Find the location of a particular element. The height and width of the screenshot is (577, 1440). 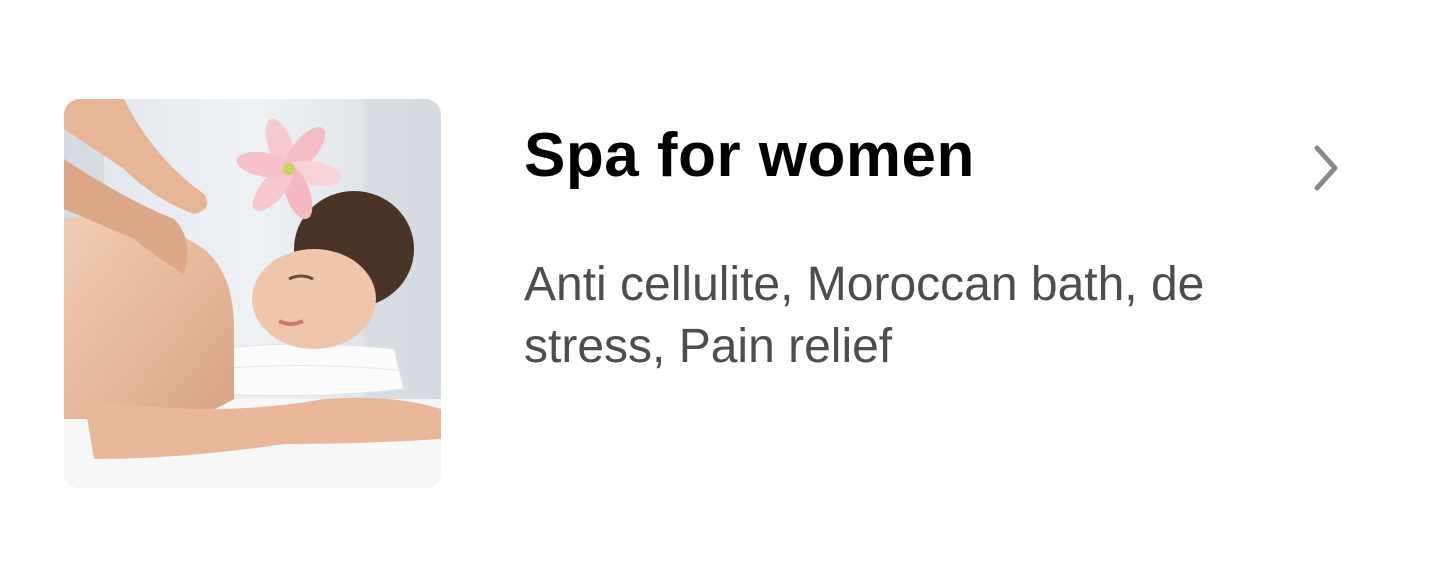

chevron-right-icon is located at coordinates (1326, 168).